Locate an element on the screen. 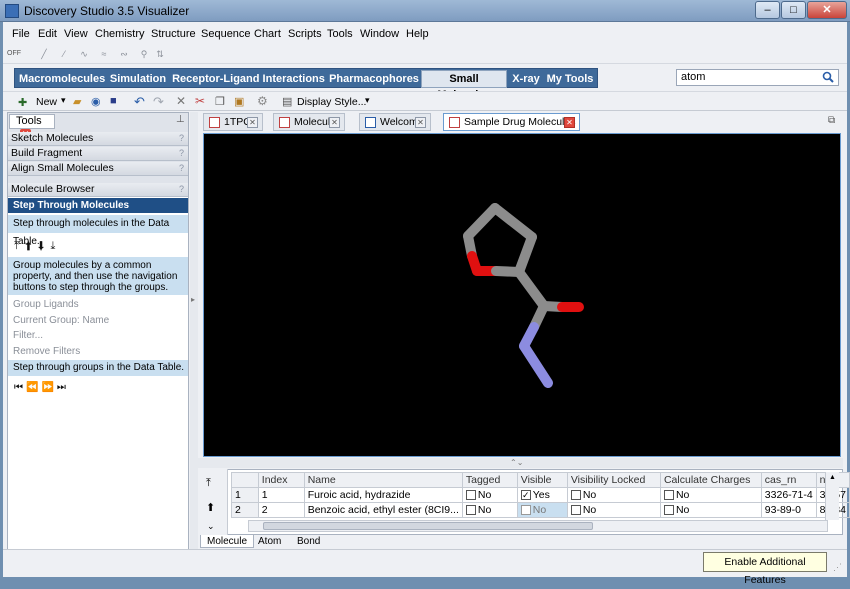 The width and height of the screenshot is (850, 589). scroll-up-icon: ▲ is located at coordinates (832, 477).